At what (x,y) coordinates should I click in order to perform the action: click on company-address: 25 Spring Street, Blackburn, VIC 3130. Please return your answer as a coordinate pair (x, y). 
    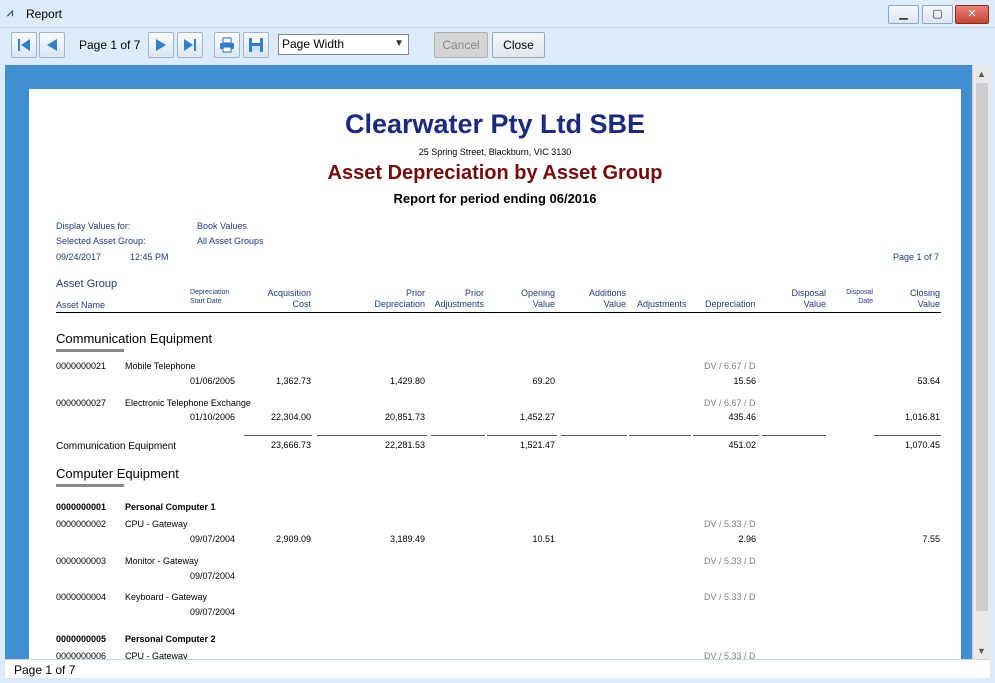
    Looking at the image, I should click on (495, 152).